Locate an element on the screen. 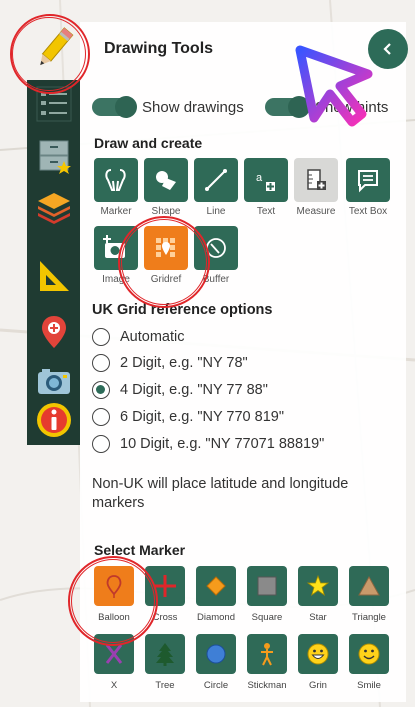 The height and width of the screenshot is (707, 415). marker-tree-label: Tree is located at coordinates (165, 685).